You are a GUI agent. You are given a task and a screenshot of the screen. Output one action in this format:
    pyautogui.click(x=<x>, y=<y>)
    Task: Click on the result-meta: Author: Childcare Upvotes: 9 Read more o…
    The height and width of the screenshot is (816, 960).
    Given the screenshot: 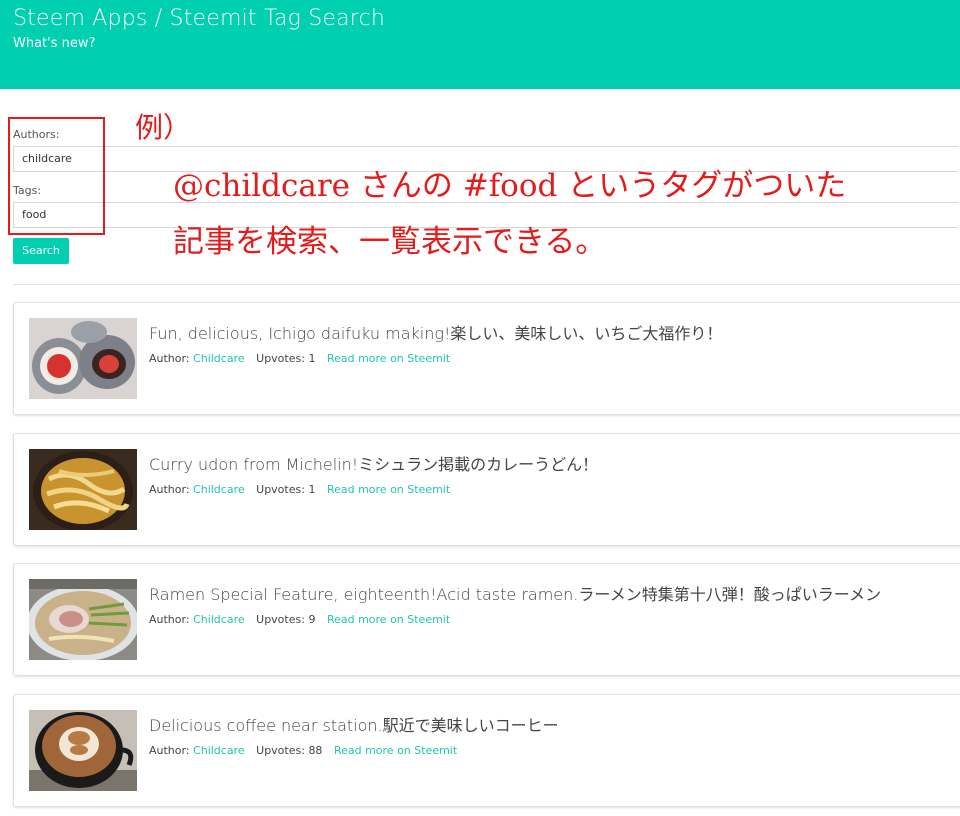 What is the action you would take?
    pyautogui.click(x=299, y=619)
    